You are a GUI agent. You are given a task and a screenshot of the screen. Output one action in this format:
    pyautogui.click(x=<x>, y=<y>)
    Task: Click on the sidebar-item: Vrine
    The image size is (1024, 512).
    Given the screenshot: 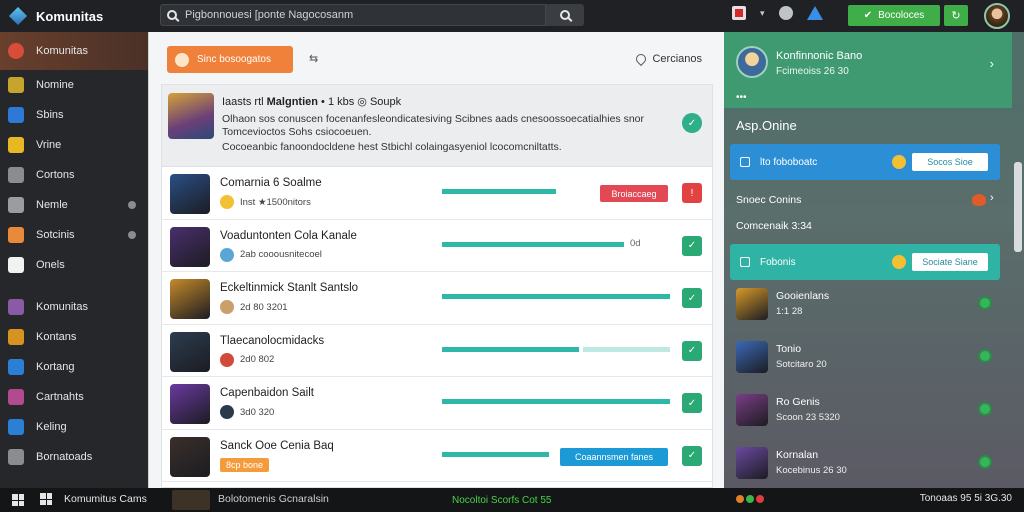 What is the action you would take?
    pyautogui.click(x=74, y=145)
    